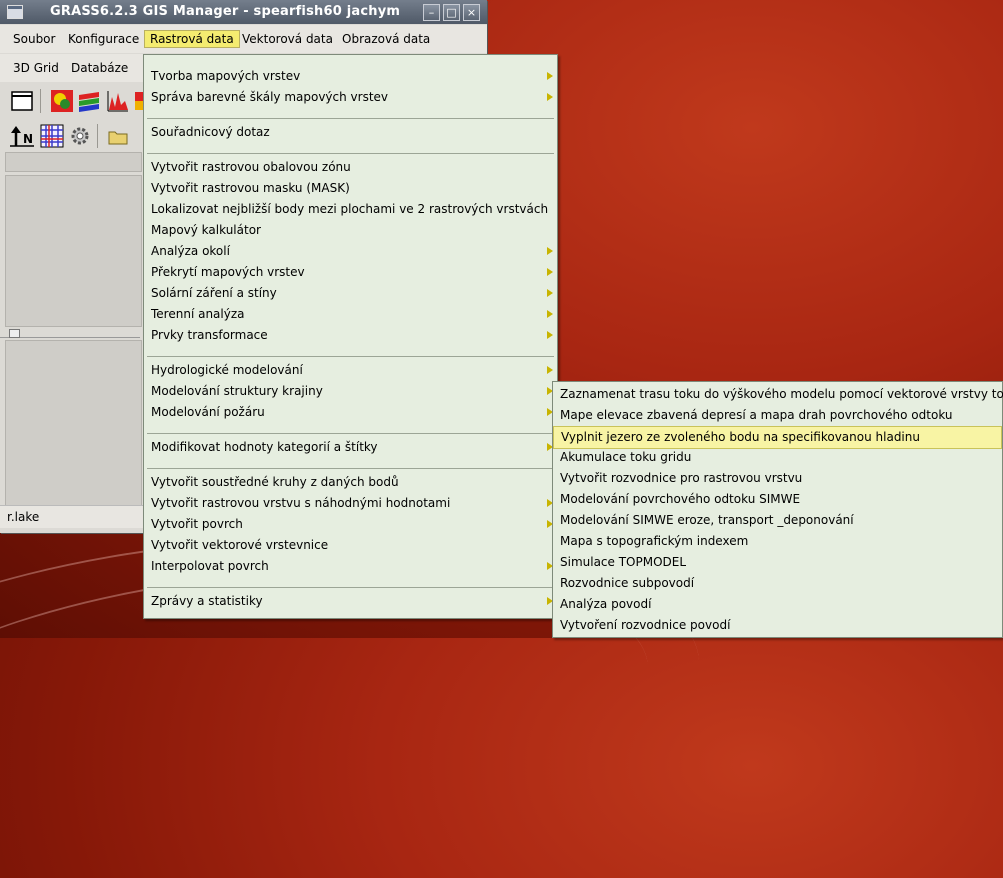 The width and height of the screenshot is (1003, 878). Describe the element at coordinates (22, 136) in the screenshot. I see `north-arrow-icon: N` at that location.